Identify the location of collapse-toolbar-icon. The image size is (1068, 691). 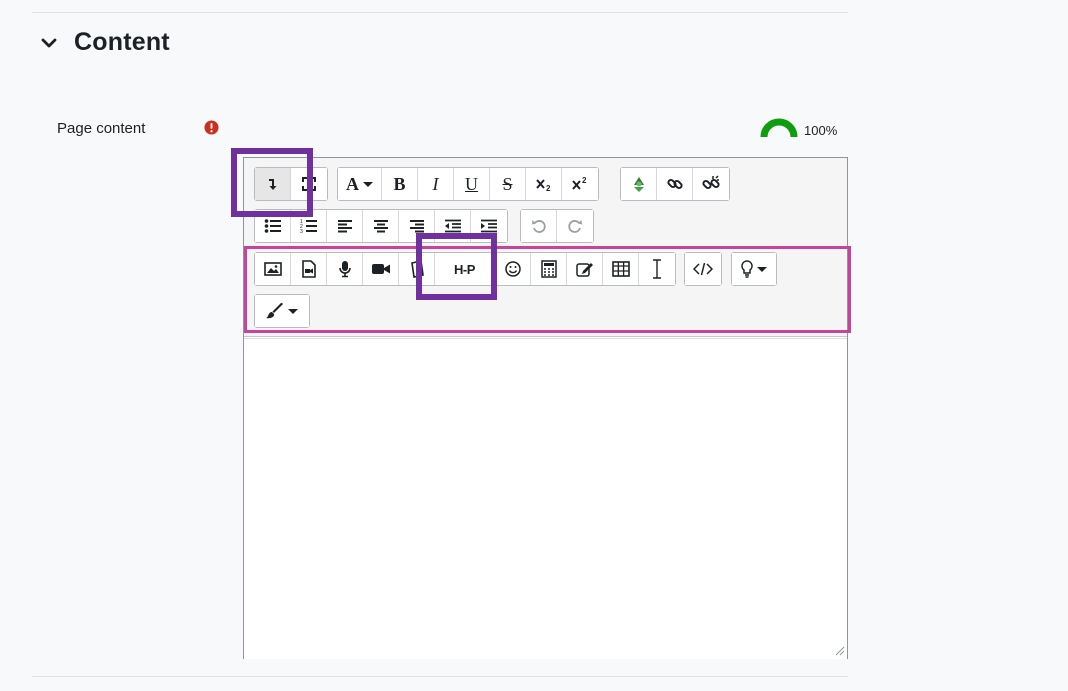
(272, 184).